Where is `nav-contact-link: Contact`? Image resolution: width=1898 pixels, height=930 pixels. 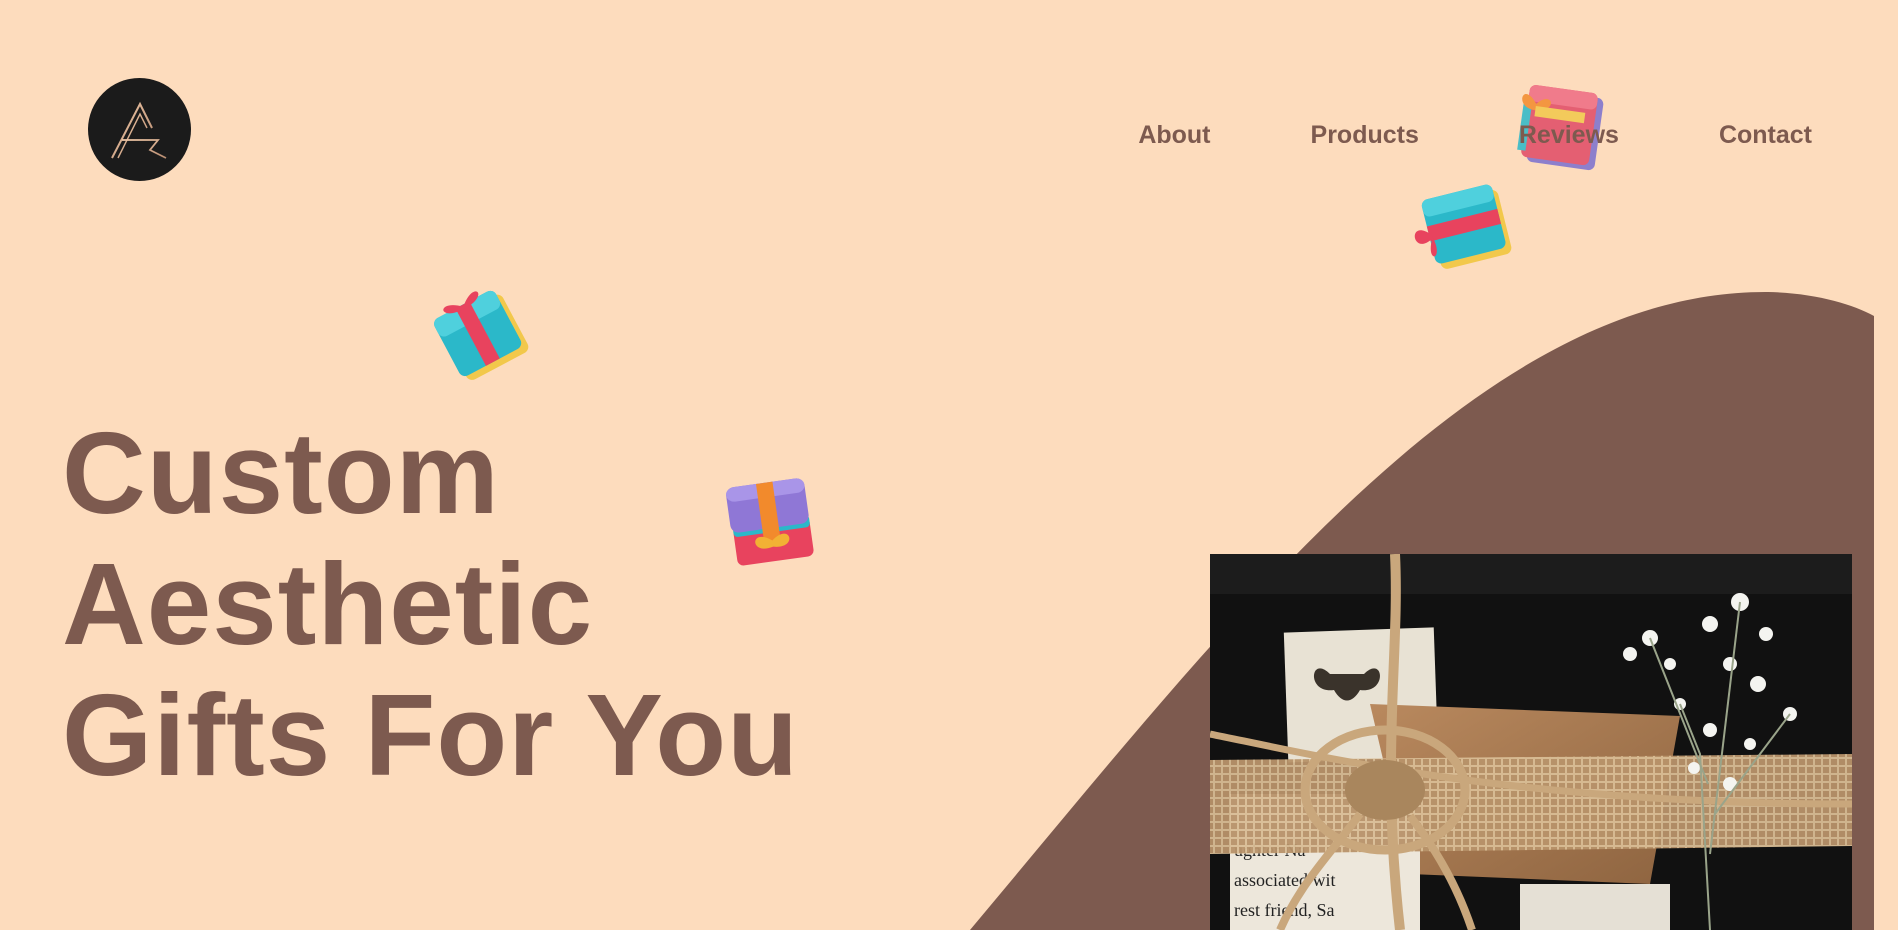 nav-contact-link: Contact is located at coordinates (1765, 135).